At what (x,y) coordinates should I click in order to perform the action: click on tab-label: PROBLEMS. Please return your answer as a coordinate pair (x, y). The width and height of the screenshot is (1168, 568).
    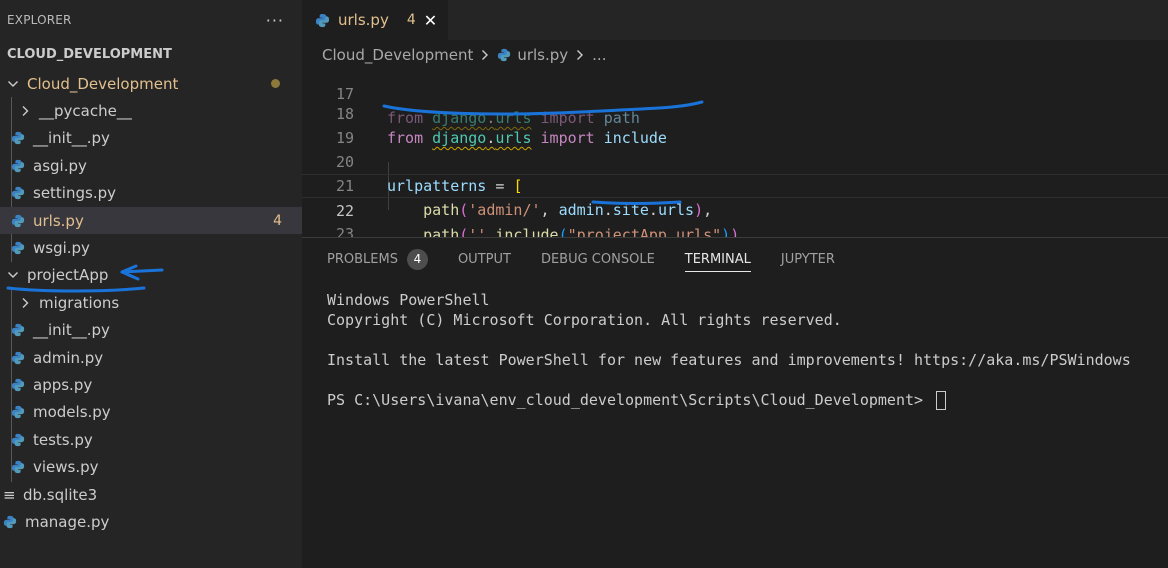
    Looking at the image, I should click on (362, 259).